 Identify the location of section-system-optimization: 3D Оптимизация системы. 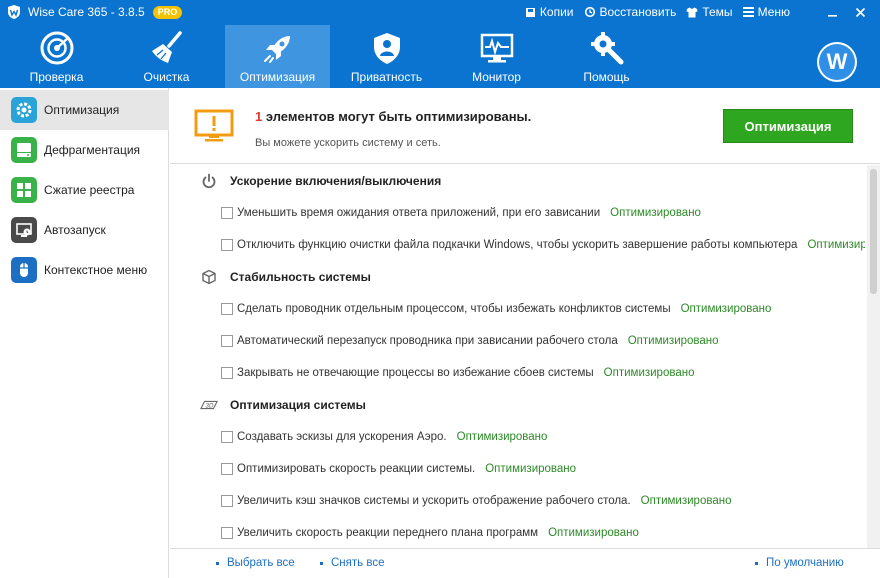
(283, 405).